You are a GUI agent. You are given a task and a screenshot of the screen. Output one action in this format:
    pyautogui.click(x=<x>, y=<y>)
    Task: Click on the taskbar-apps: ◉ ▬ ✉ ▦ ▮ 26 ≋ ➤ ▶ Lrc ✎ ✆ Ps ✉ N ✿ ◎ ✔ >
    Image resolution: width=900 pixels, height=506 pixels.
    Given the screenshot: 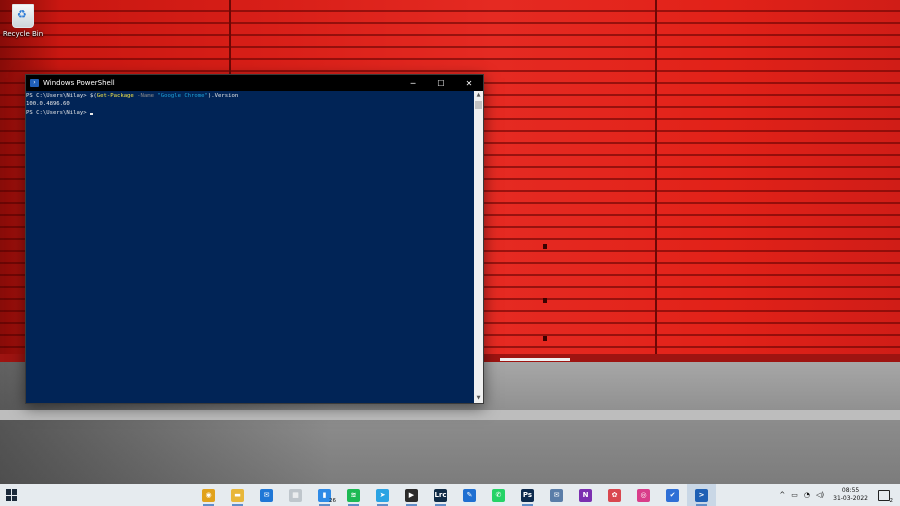 What is the action you would take?
    pyautogui.click(x=455, y=495)
    